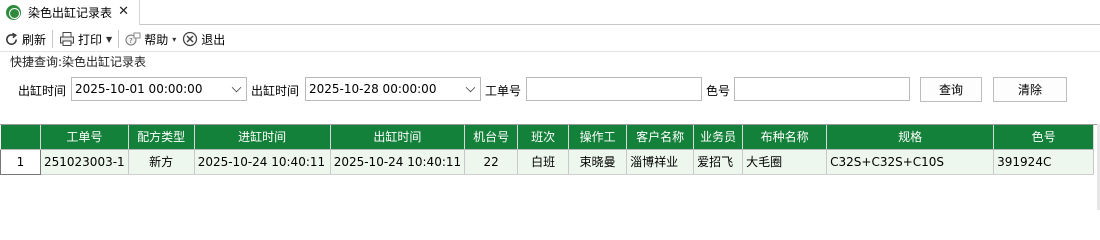 This screenshot has width=1100, height=240. What do you see at coordinates (398, 162) in the screenshot?
I see `cell-out-time: 2025-10-24 10:40:11` at bounding box center [398, 162].